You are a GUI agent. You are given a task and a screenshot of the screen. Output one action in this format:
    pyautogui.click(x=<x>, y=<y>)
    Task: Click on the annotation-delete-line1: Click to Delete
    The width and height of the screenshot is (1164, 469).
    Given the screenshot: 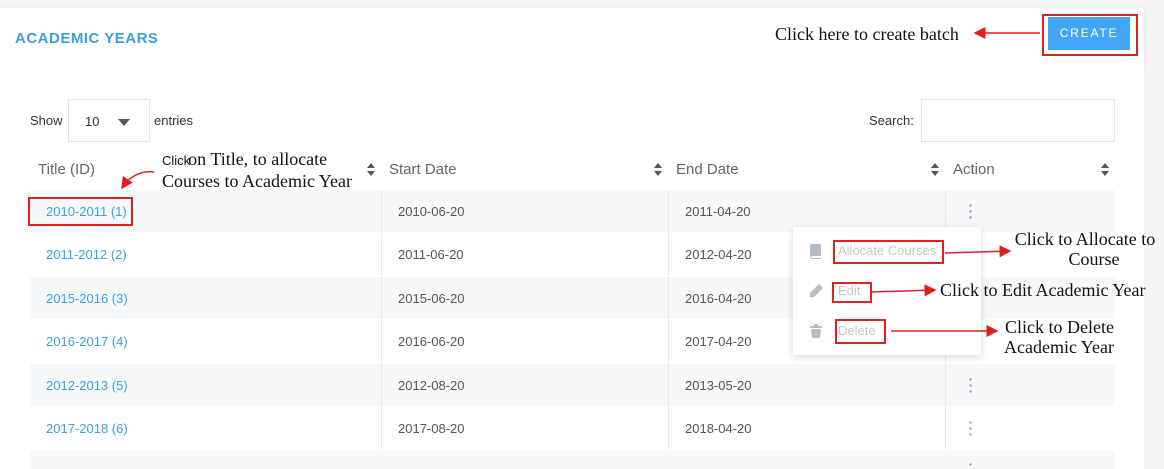 What is the action you would take?
    pyautogui.click(x=1059, y=327)
    